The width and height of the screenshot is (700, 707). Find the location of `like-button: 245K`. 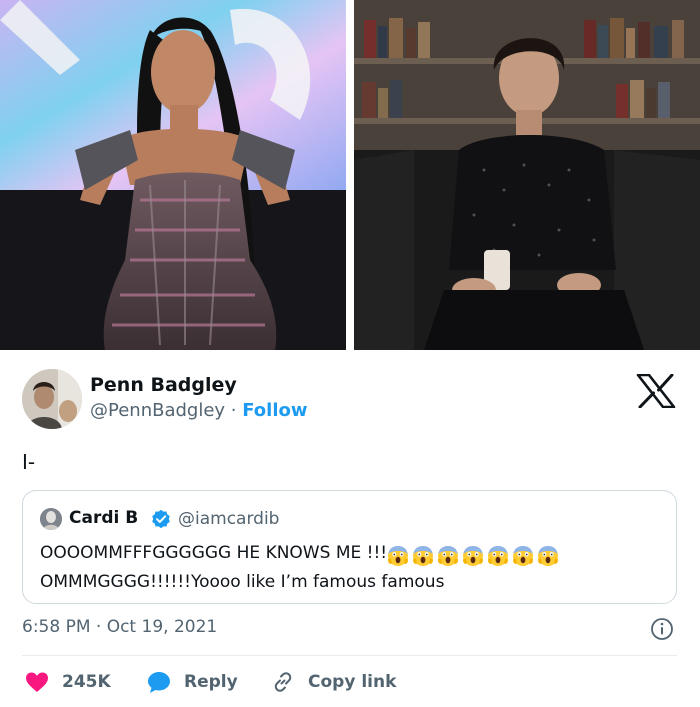

like-button: 245K is located at coordinates (67, 682).